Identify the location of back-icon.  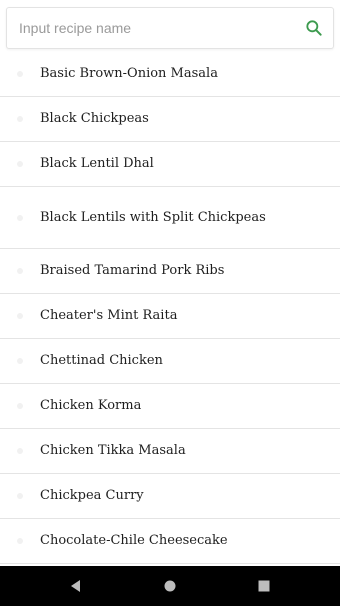
(75, 586).